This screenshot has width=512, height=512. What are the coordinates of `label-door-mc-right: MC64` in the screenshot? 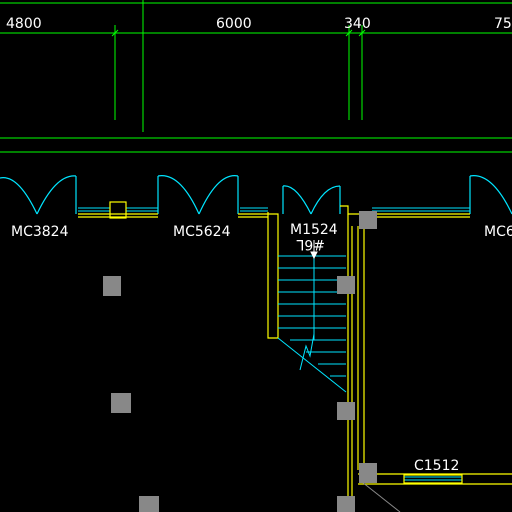 It's located at (498, 232).